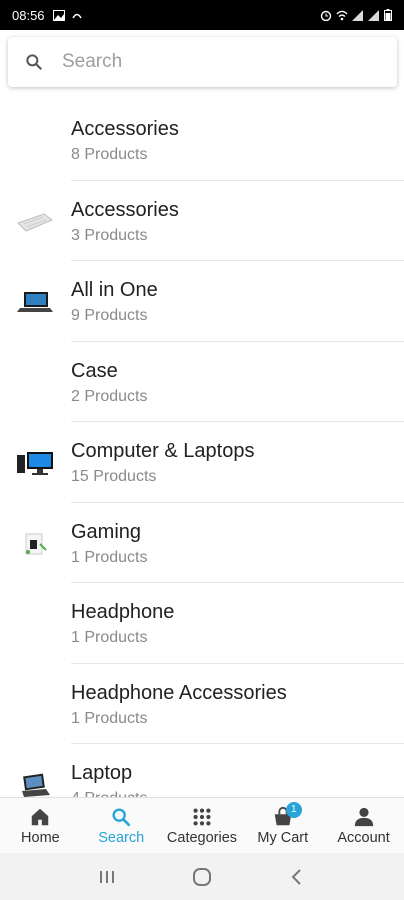  I want to click on category-name: Headphone Accessories, so click(179, 692).